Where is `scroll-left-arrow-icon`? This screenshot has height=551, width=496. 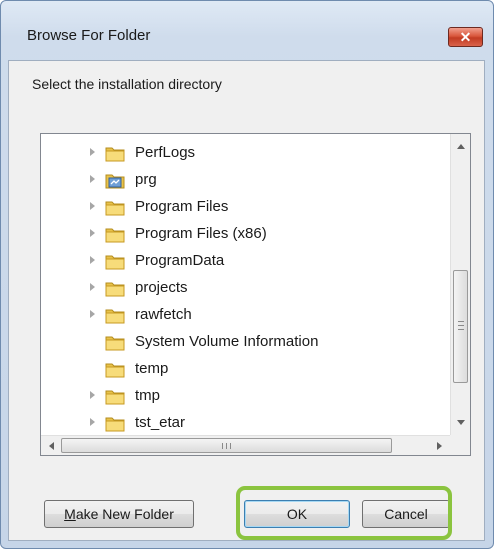
scroll-left-arrow-icon is located at coordinates (51, 446).